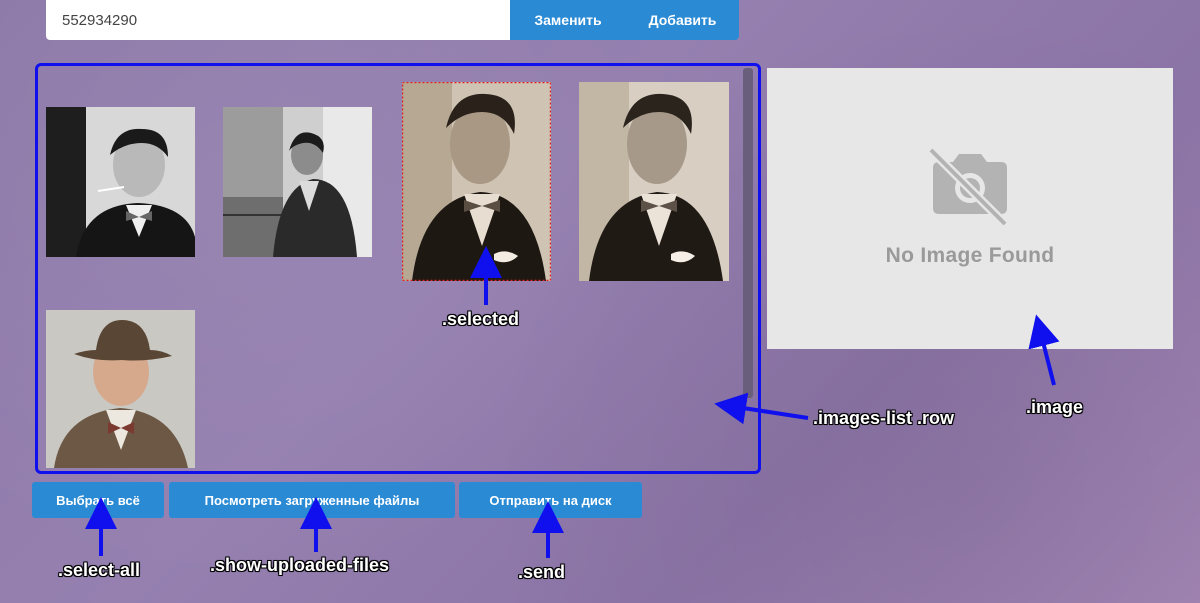  I want to click on annotation-selected: .selected, so click(481, 319).